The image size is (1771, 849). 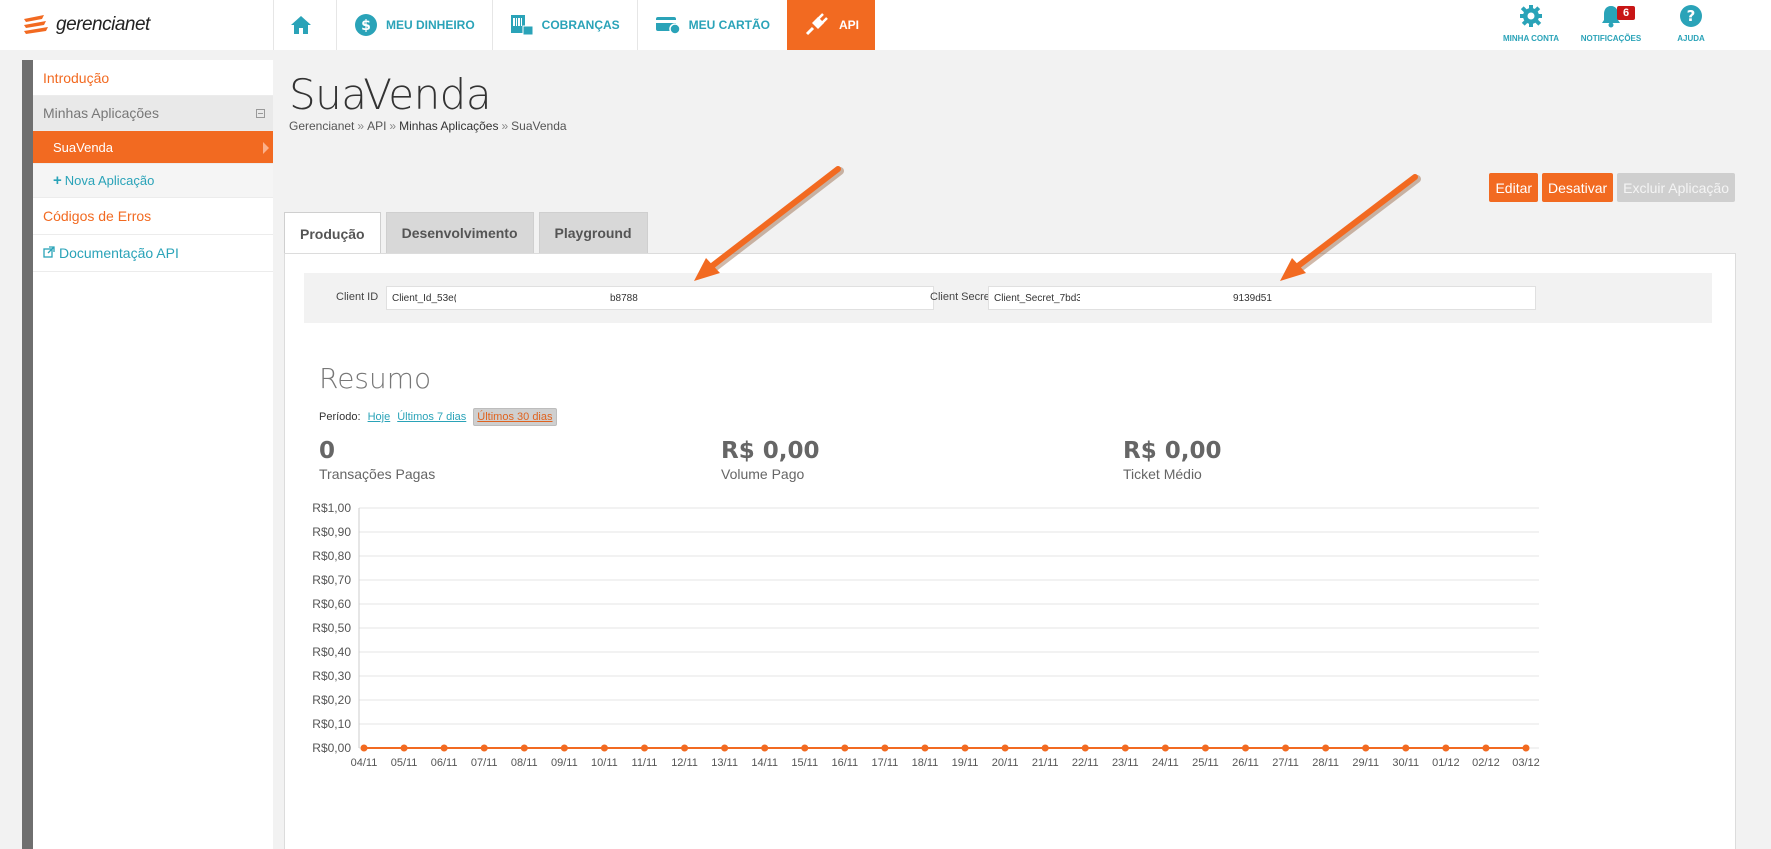 What do you see at coordinates (49, 253) in the screenshot?
I see `external-link-icon` at bounding box center [49, 253].